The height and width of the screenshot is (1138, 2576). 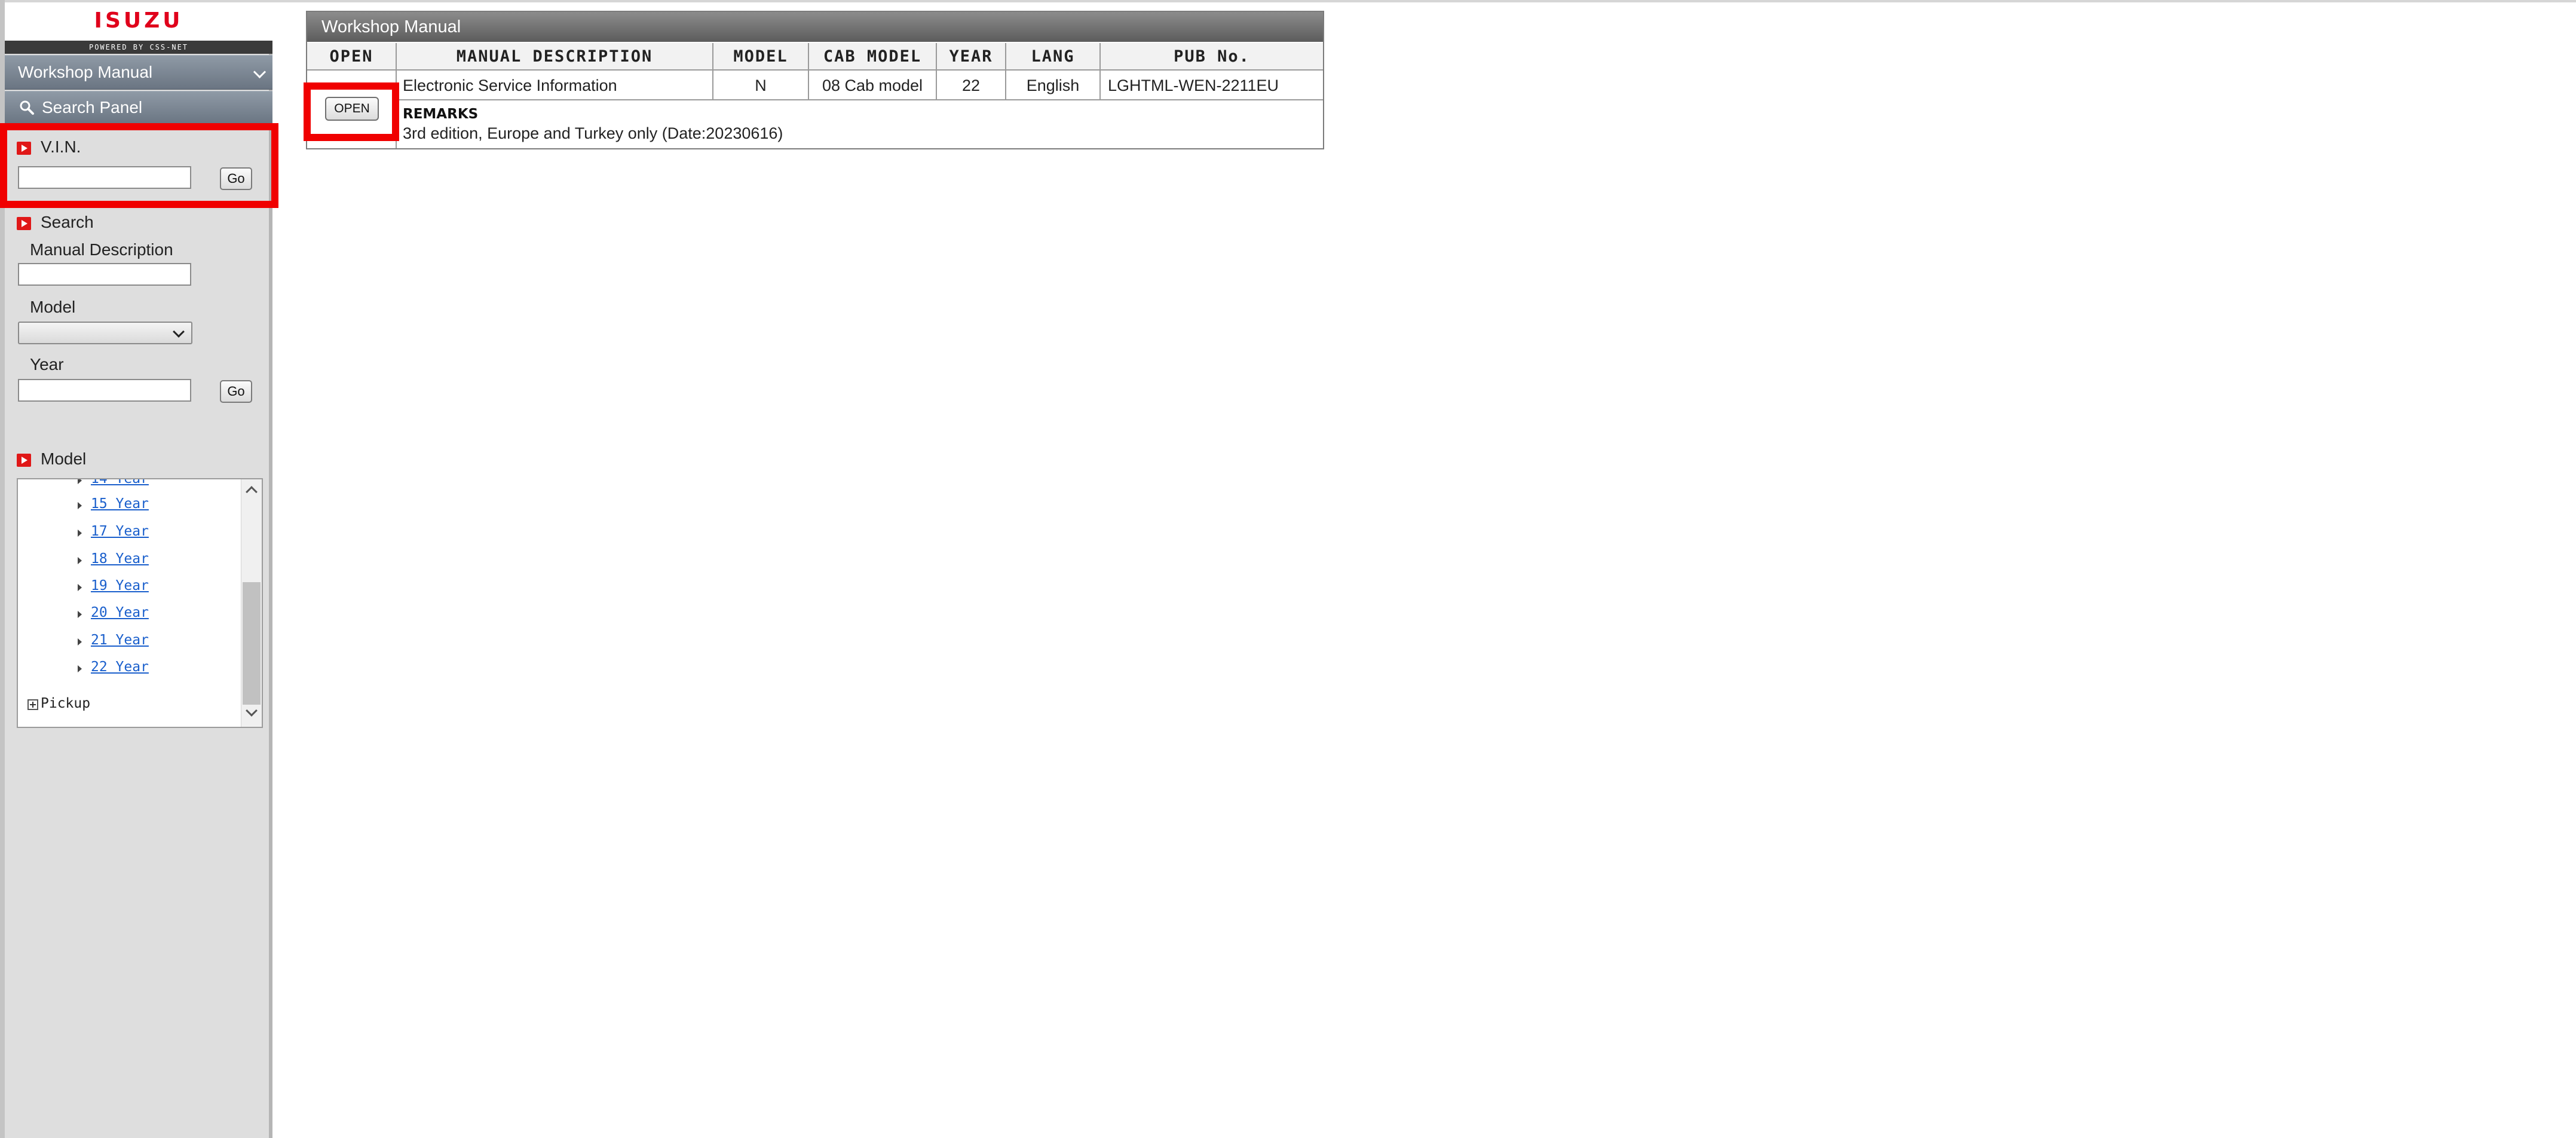 I want to click on cell-cab-model: 08 Cab model, so click(x=873, y=85).